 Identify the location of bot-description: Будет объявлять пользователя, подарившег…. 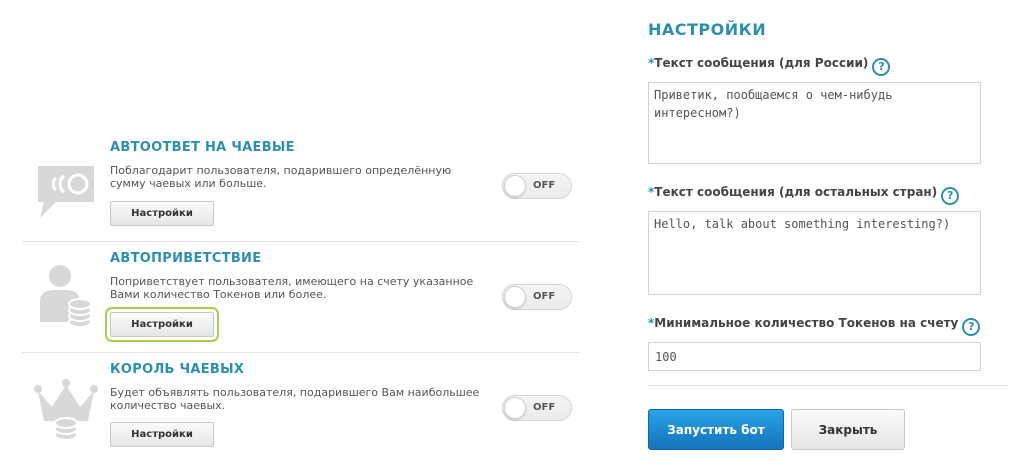
(295, 399).